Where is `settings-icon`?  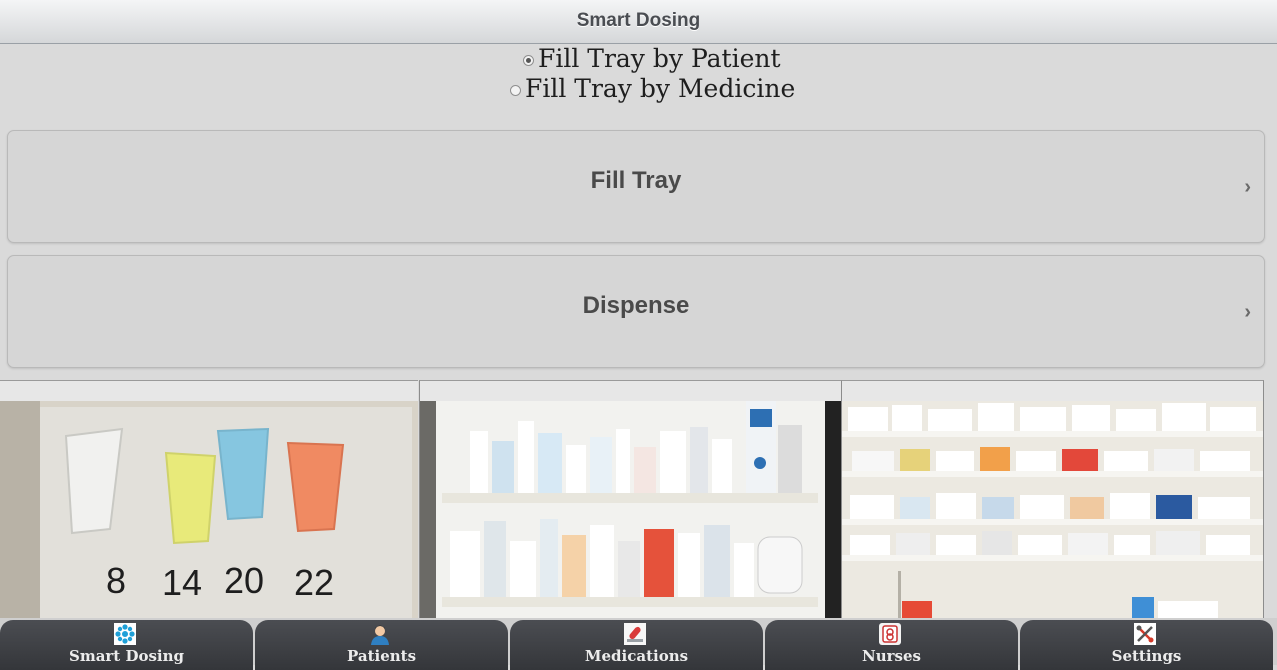 settings-icon is located at coordinates (1145, 634).